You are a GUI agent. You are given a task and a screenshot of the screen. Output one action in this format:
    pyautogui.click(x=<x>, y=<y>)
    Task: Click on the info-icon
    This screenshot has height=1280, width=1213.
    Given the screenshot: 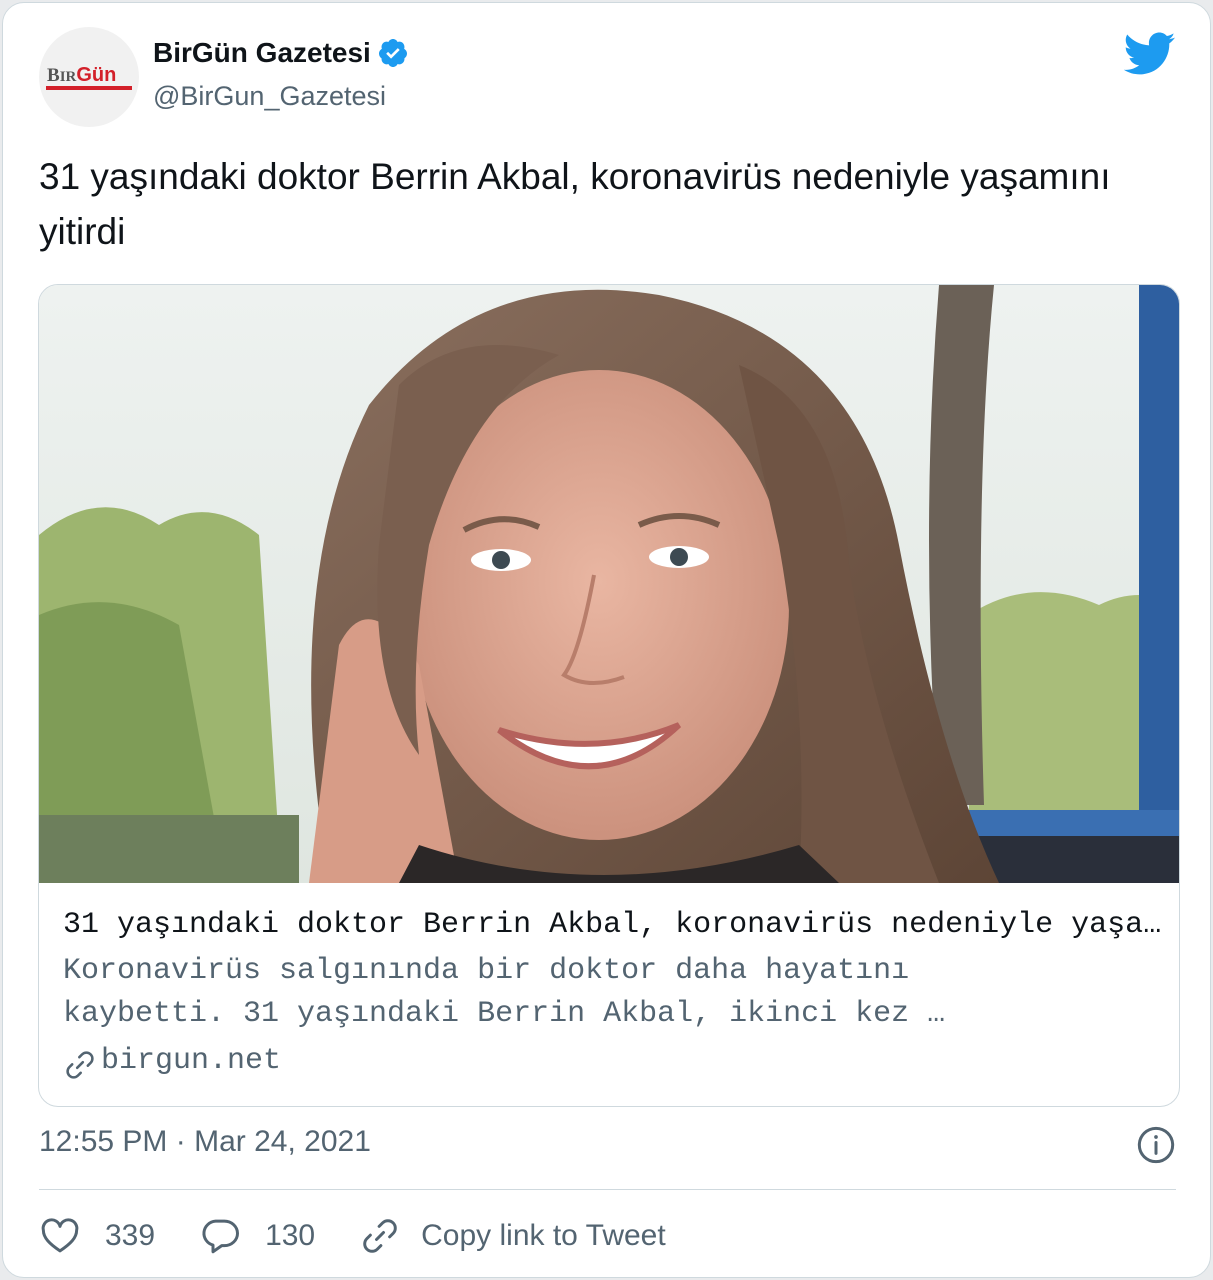 What is the action you would take?
    pyautogui.click(x=1156, y=1145)
    